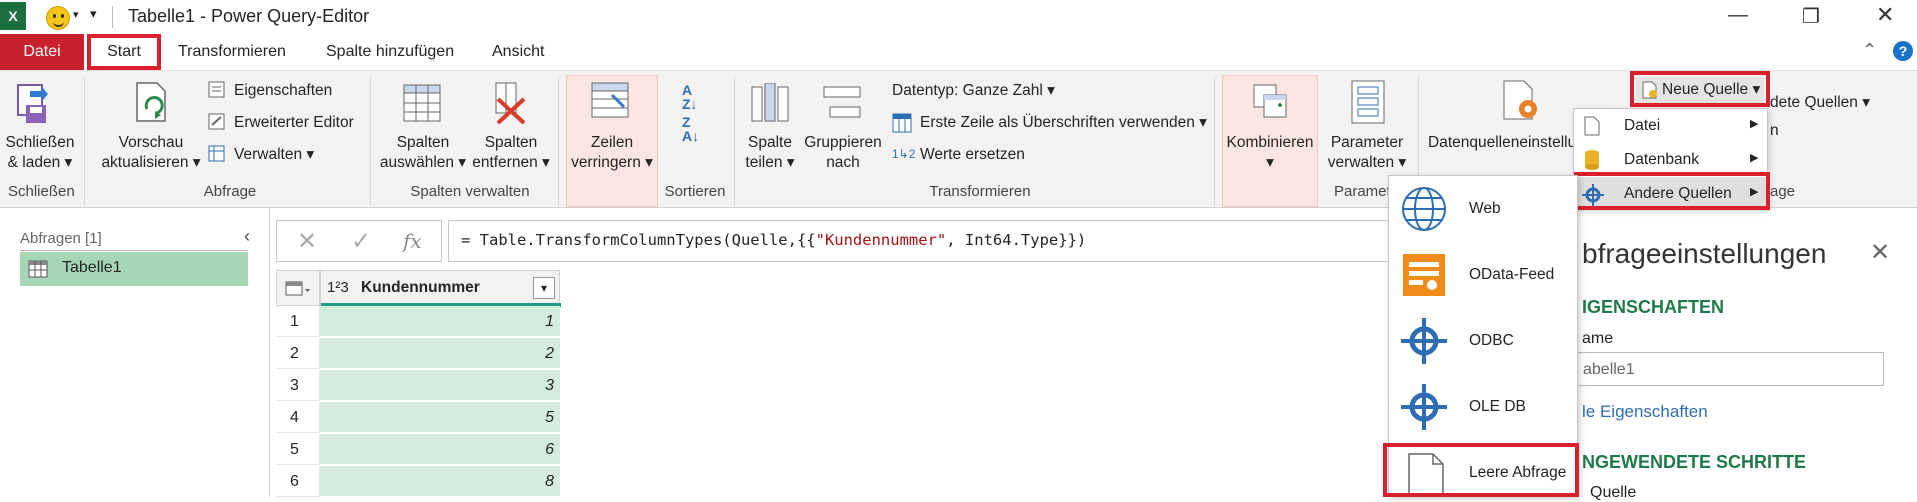 The height and width of the screenshot is (502, 1917). Describe the element at coordinates (93, 14) in the screenshot. I see `quick-access-customize-icon: ▾` at that location.